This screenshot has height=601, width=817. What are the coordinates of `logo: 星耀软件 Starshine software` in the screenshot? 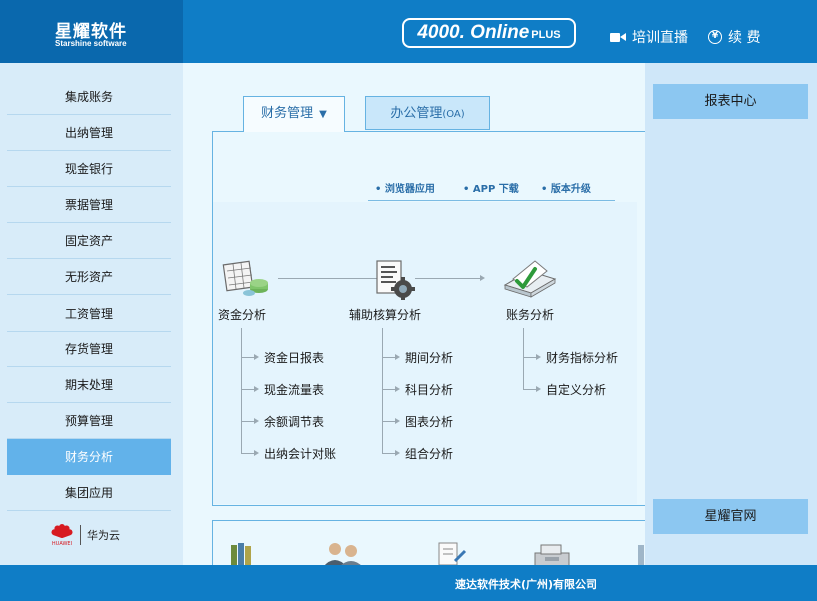 It's located at (91, 31).